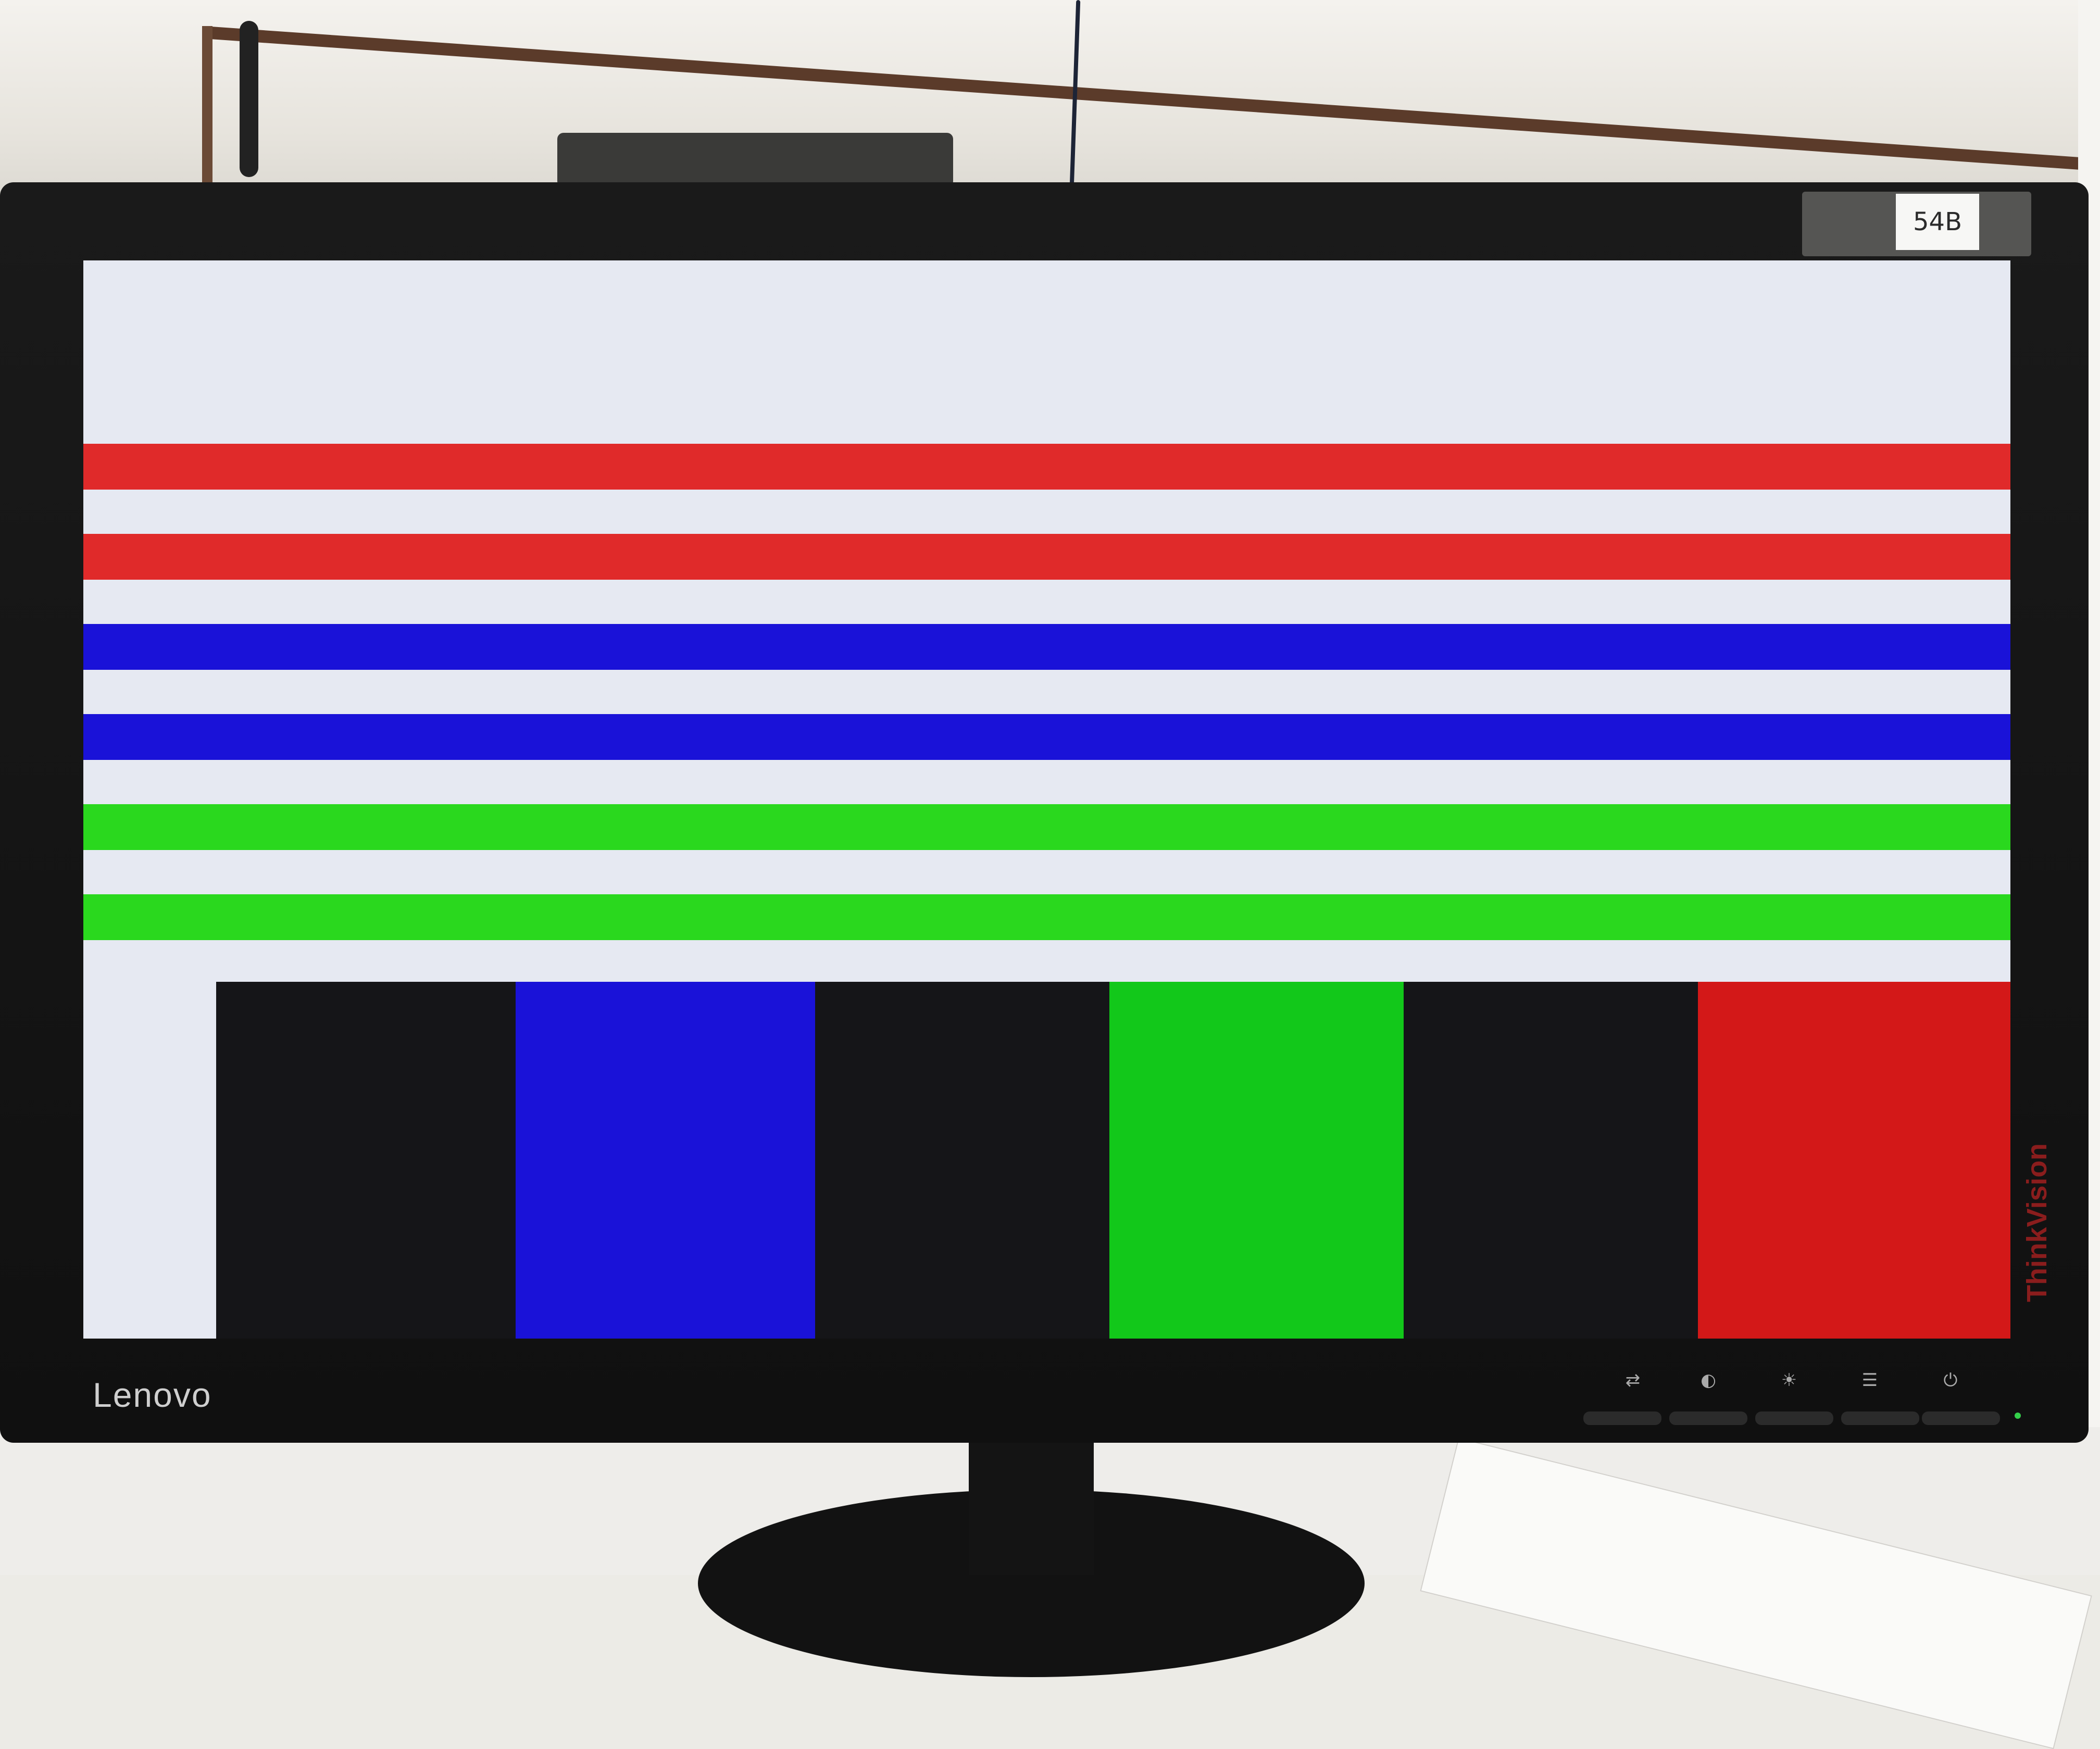 The image size is (2100, 1749). Describe the element at coordinates (1794, 1418) in the screenshot. I see `brightness-button` at that location.